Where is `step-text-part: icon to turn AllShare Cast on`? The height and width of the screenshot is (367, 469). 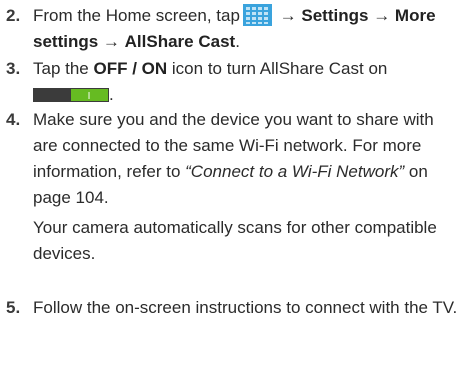
step-text-part: icon to turn AllShare Cast on is located at coordinates (279, 68).